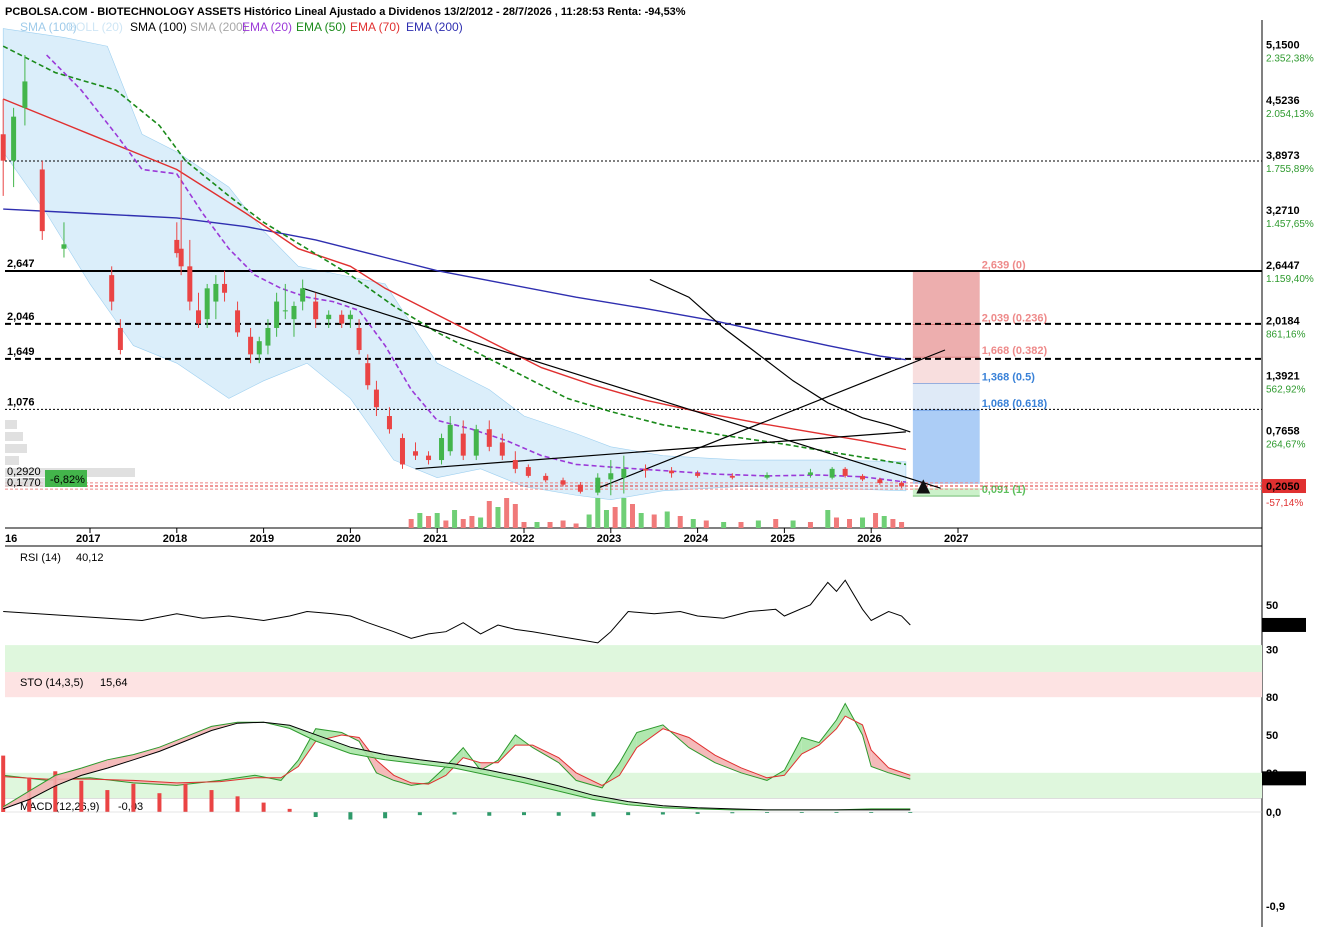  What do you see at coordinates (375, 27) in the screenshot?
I see `legend-item-6: EMA (70)` at bounding box center [375, 27].